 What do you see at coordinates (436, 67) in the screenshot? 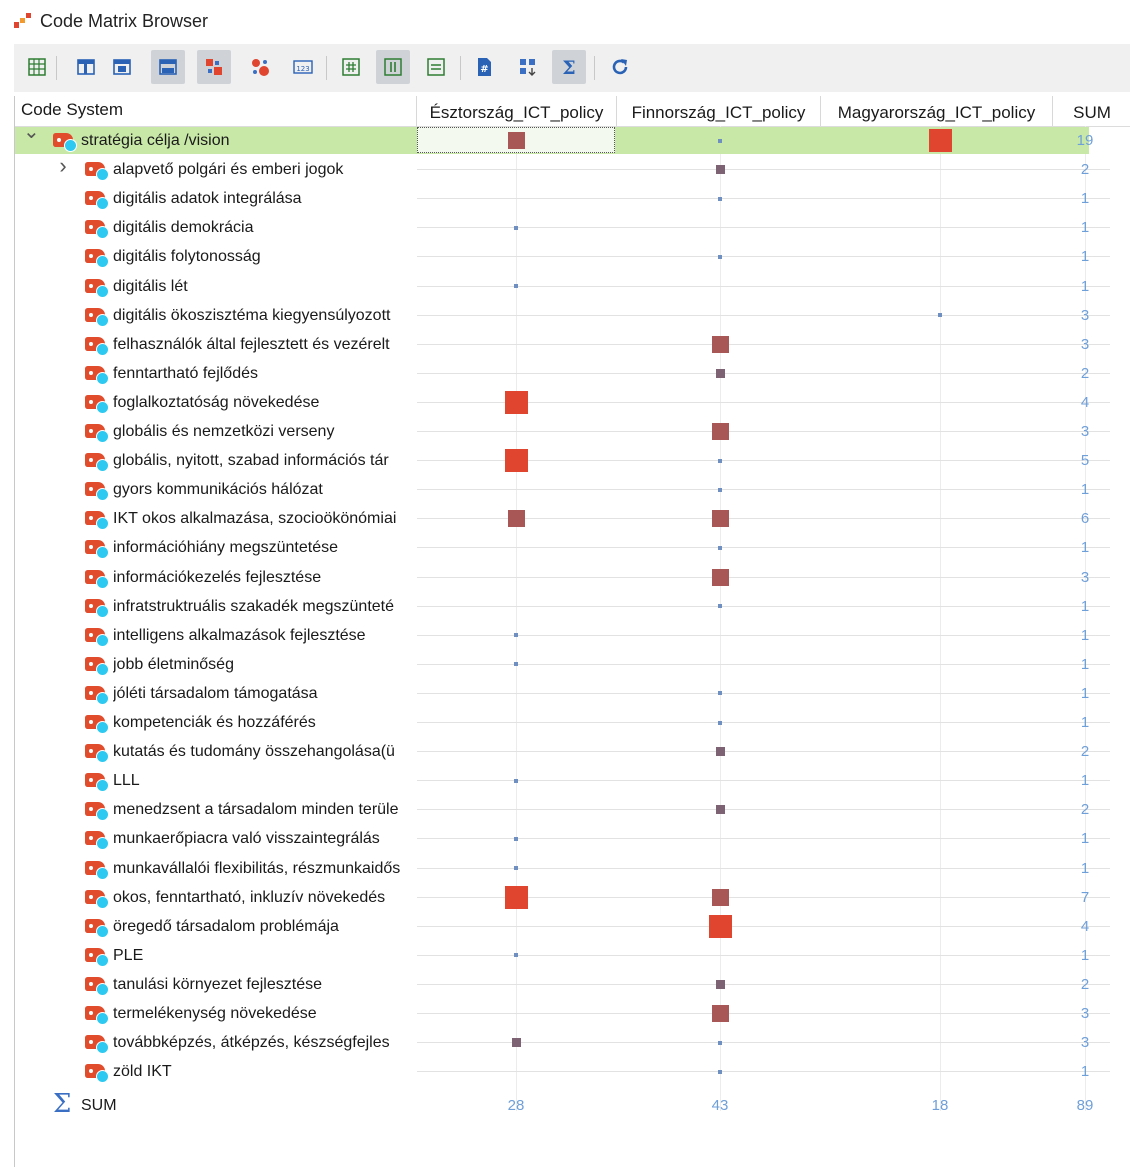
I see `rows-button` at bounding box center [436, 67].